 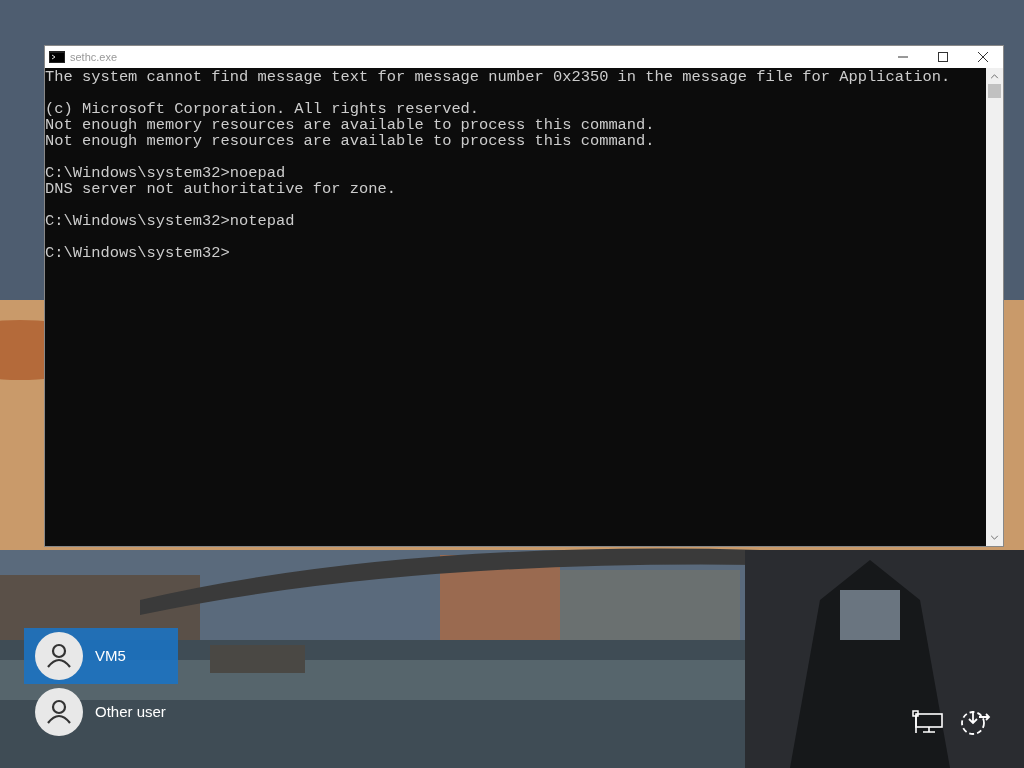 I want to click on window-title: sethc.exe, so click(x=94, y=57).